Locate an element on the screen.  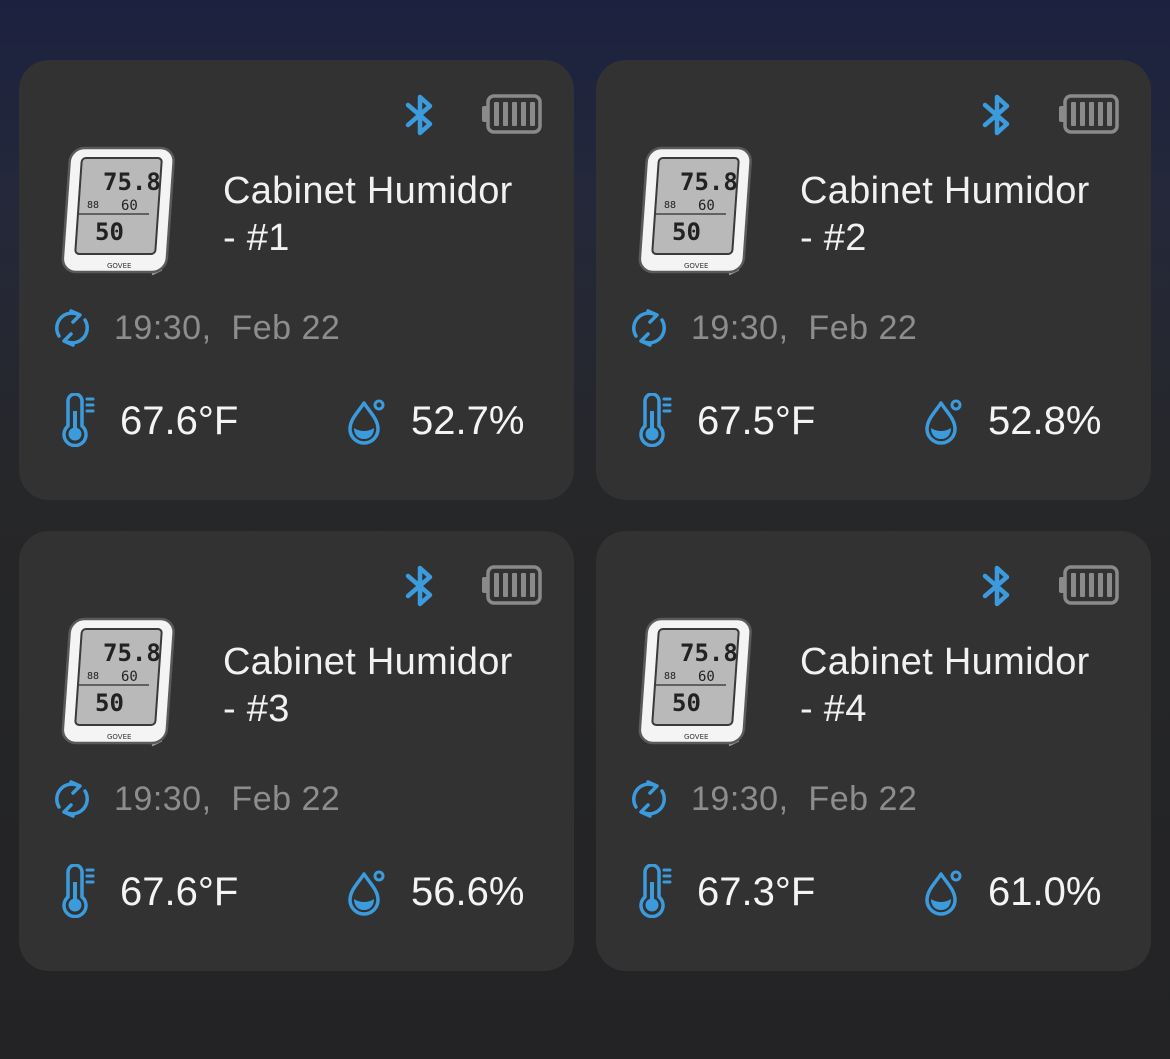
humidity-value: 52.7% is located at coordinates (468, 421).